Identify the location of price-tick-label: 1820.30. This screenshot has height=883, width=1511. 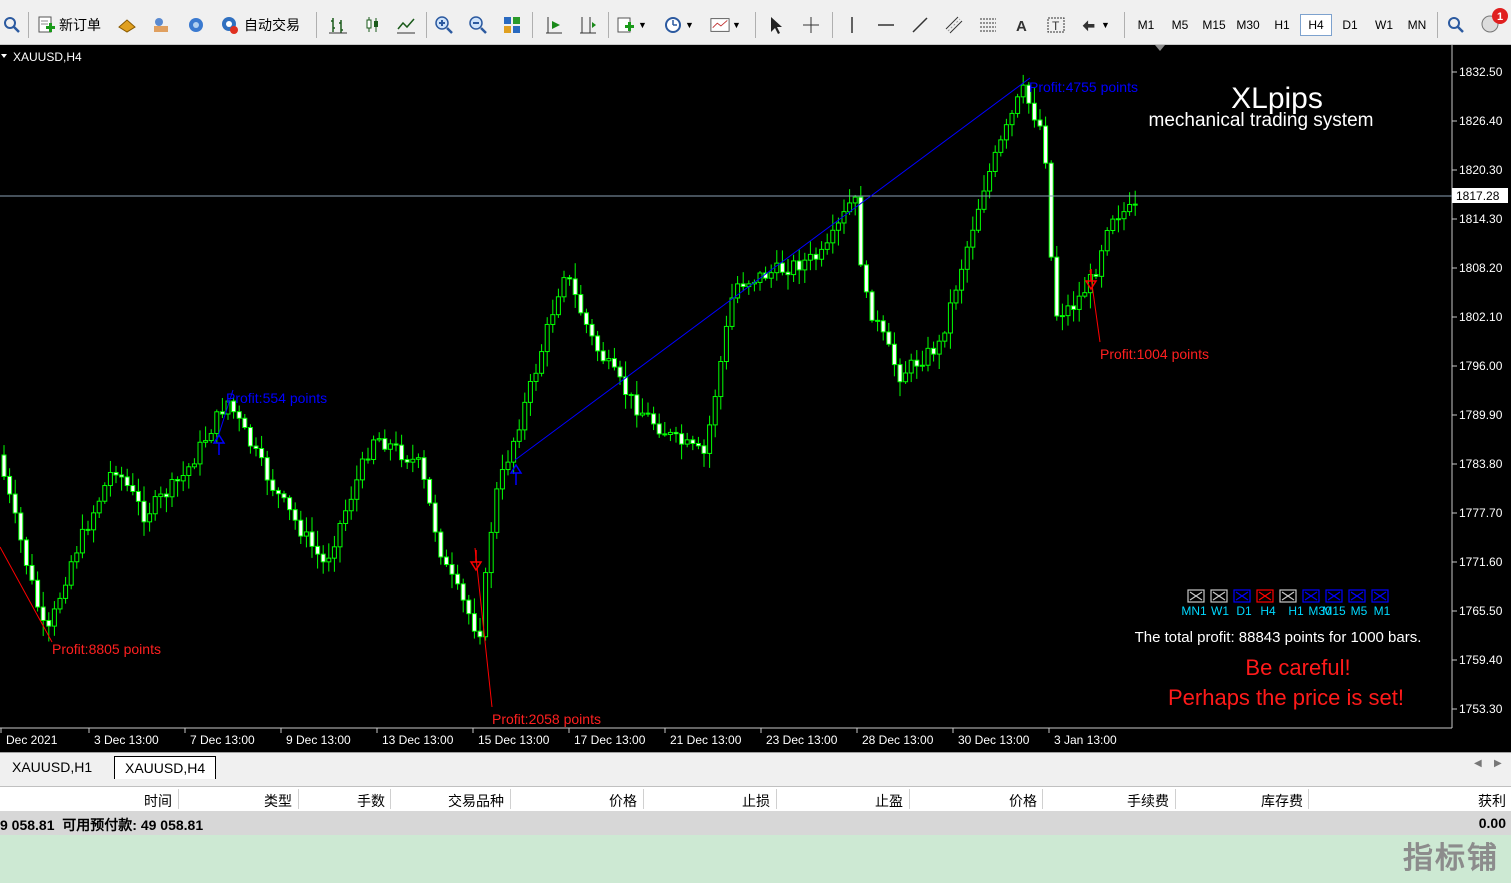
(1481, 170).